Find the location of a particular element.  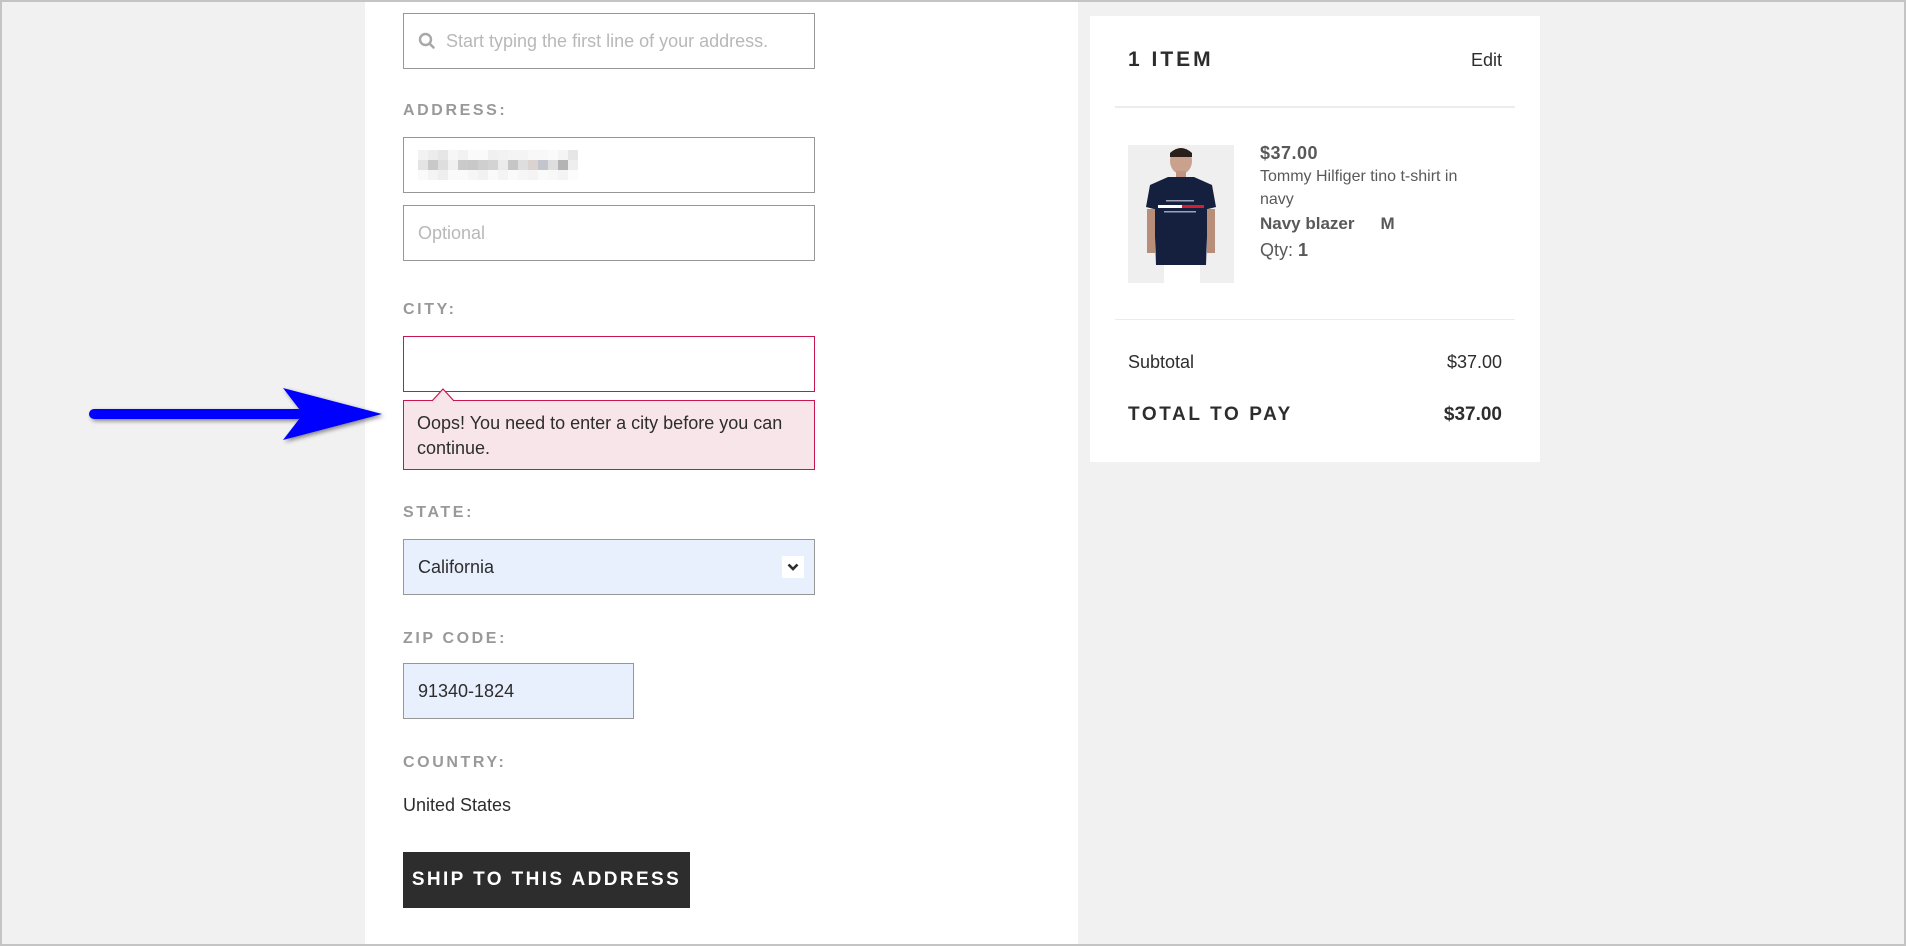

state-selected-value: California is located at coordinates (456, 566).